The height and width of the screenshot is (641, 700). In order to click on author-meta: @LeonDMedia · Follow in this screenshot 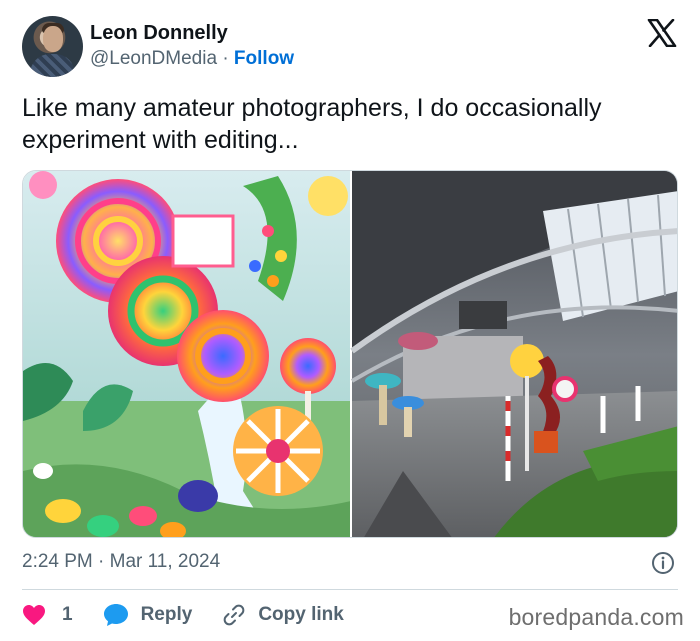, I will do `click(192, 59)`.